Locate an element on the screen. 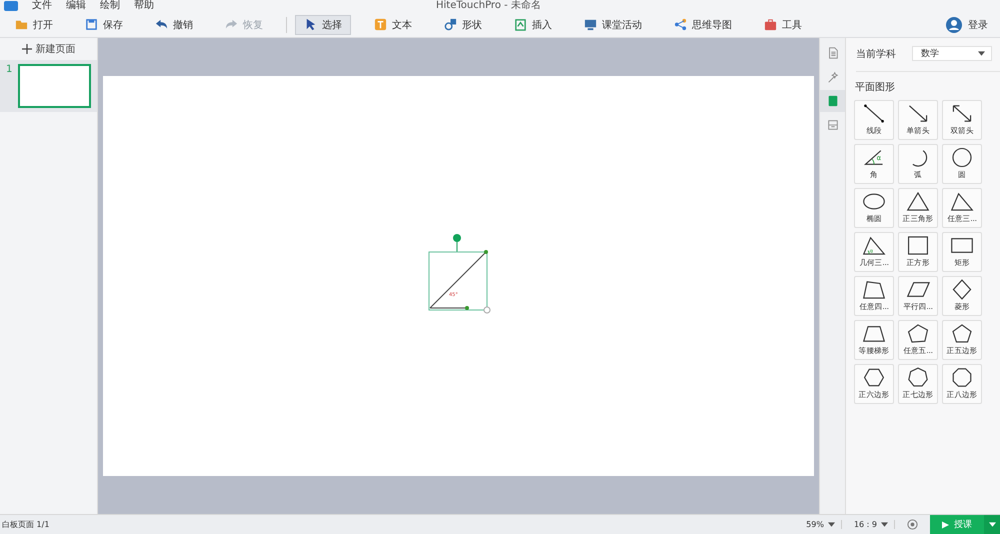 The width and height of the screenshot is (1000, 534). triangle-icon is located at coordinates (918, 201).